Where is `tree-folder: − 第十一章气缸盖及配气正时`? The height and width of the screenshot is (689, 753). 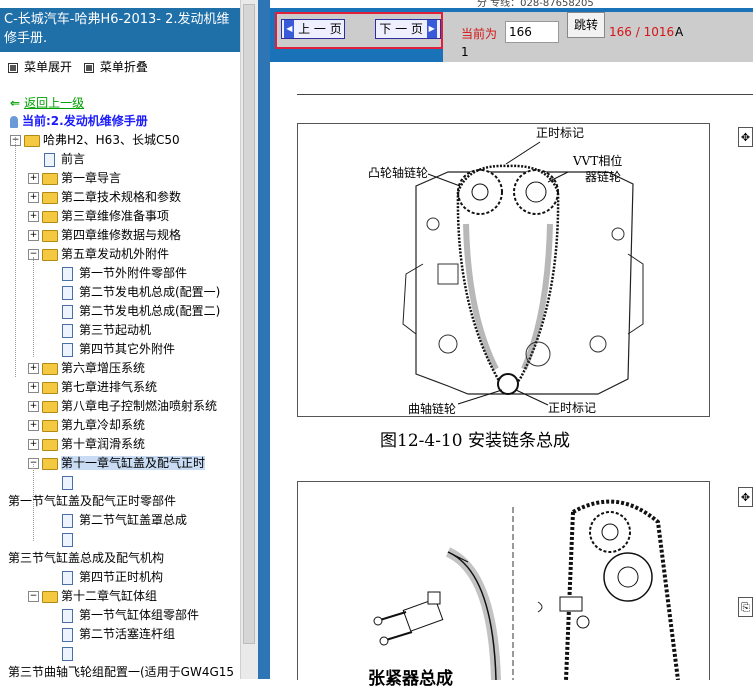
tree-folder: − 第十一章气缸盖及配气正时 is located at coordinates (117, 463).